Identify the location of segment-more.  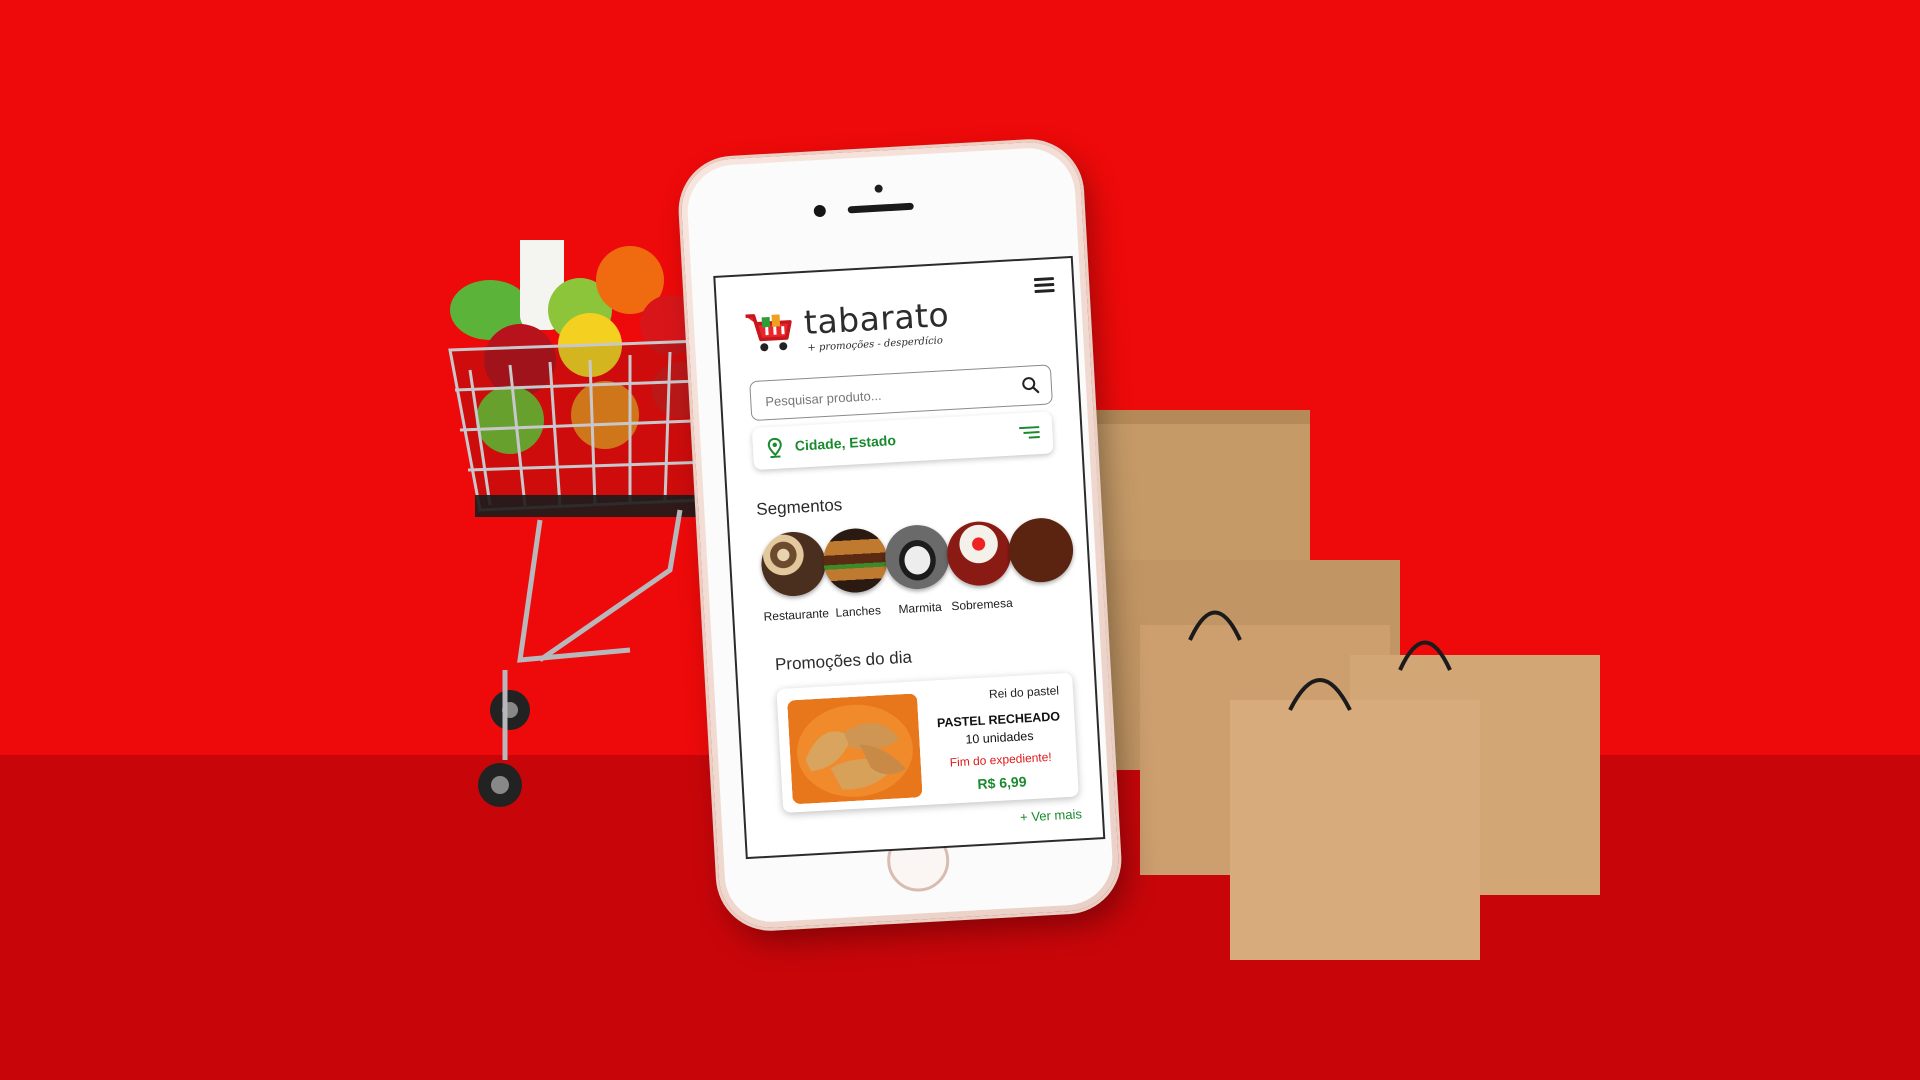
(1040, 550).